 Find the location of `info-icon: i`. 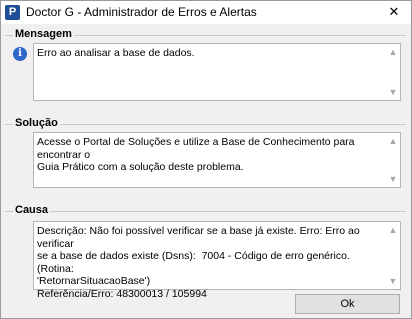

info-icon: i is located at coordinates (20, 54).